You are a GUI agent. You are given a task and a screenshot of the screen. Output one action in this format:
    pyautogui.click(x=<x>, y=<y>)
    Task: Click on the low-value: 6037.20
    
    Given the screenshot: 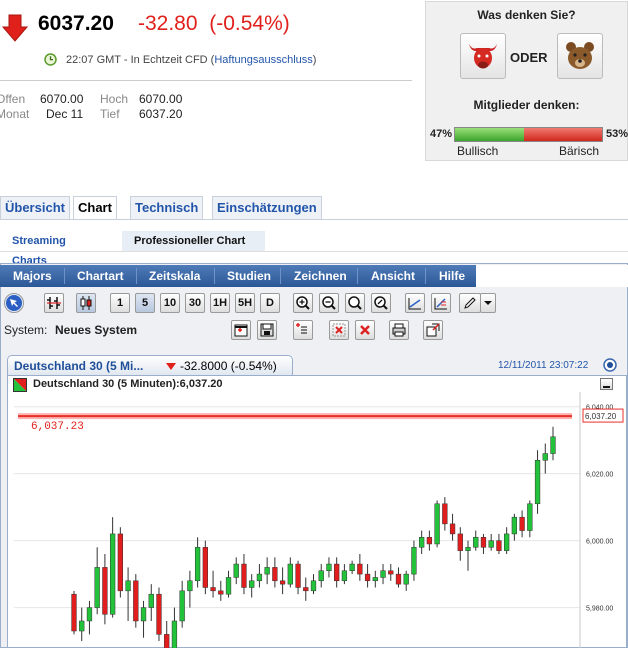 What is the action you would take?
    pyautogui.click(x=161, y=114)
    